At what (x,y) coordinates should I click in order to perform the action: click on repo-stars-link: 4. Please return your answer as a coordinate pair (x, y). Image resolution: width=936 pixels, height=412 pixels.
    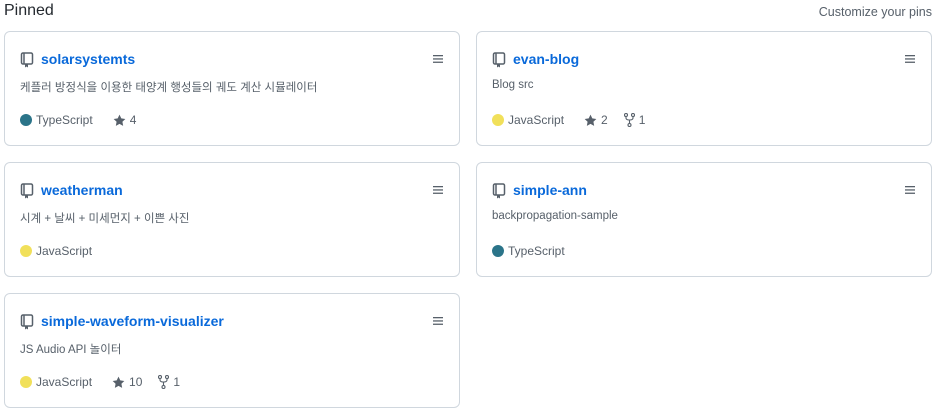
    Looking at the image, I should click on (125, 120).